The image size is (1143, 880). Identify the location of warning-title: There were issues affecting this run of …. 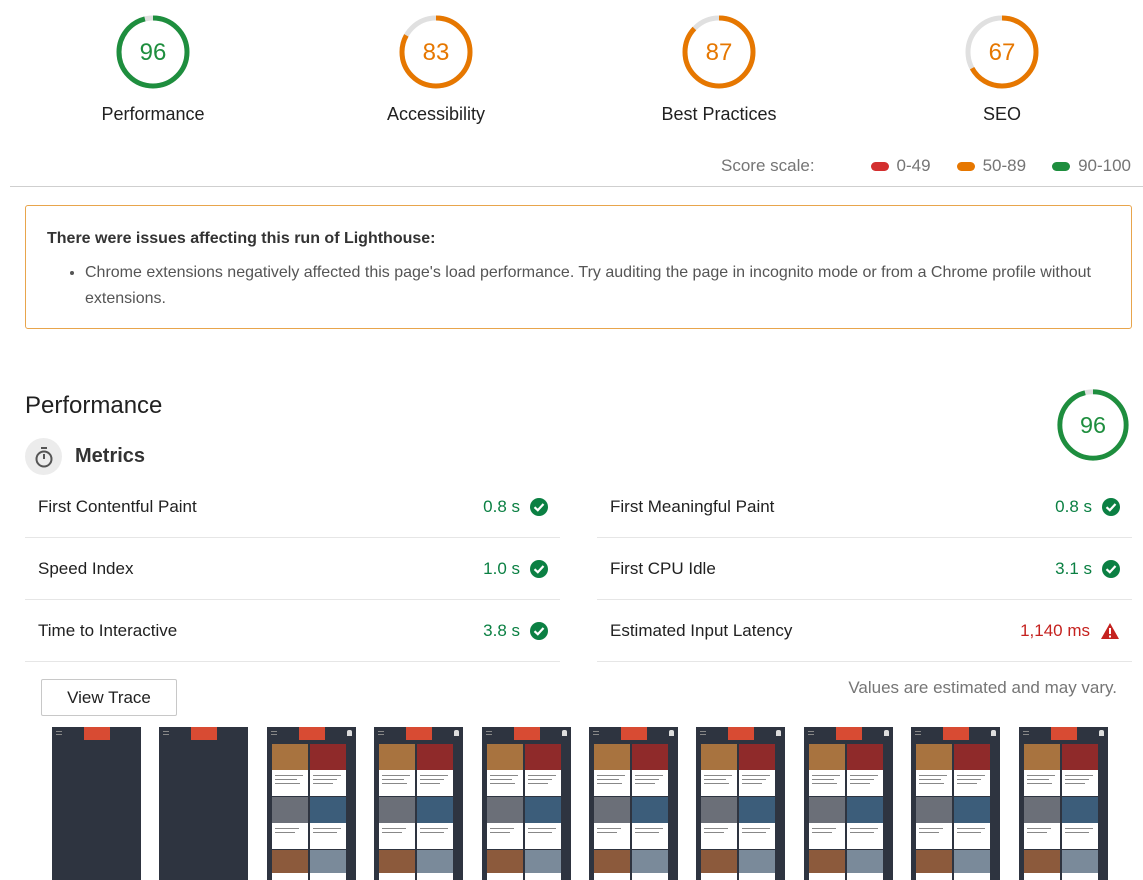
(241, 238).